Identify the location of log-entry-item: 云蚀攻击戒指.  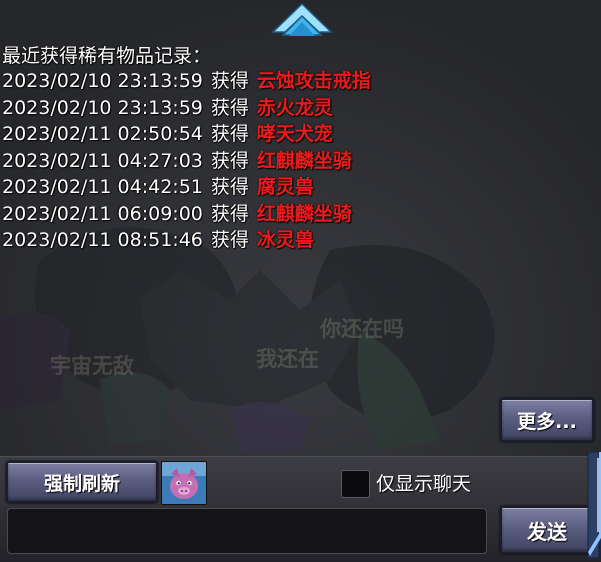
(314, 81).